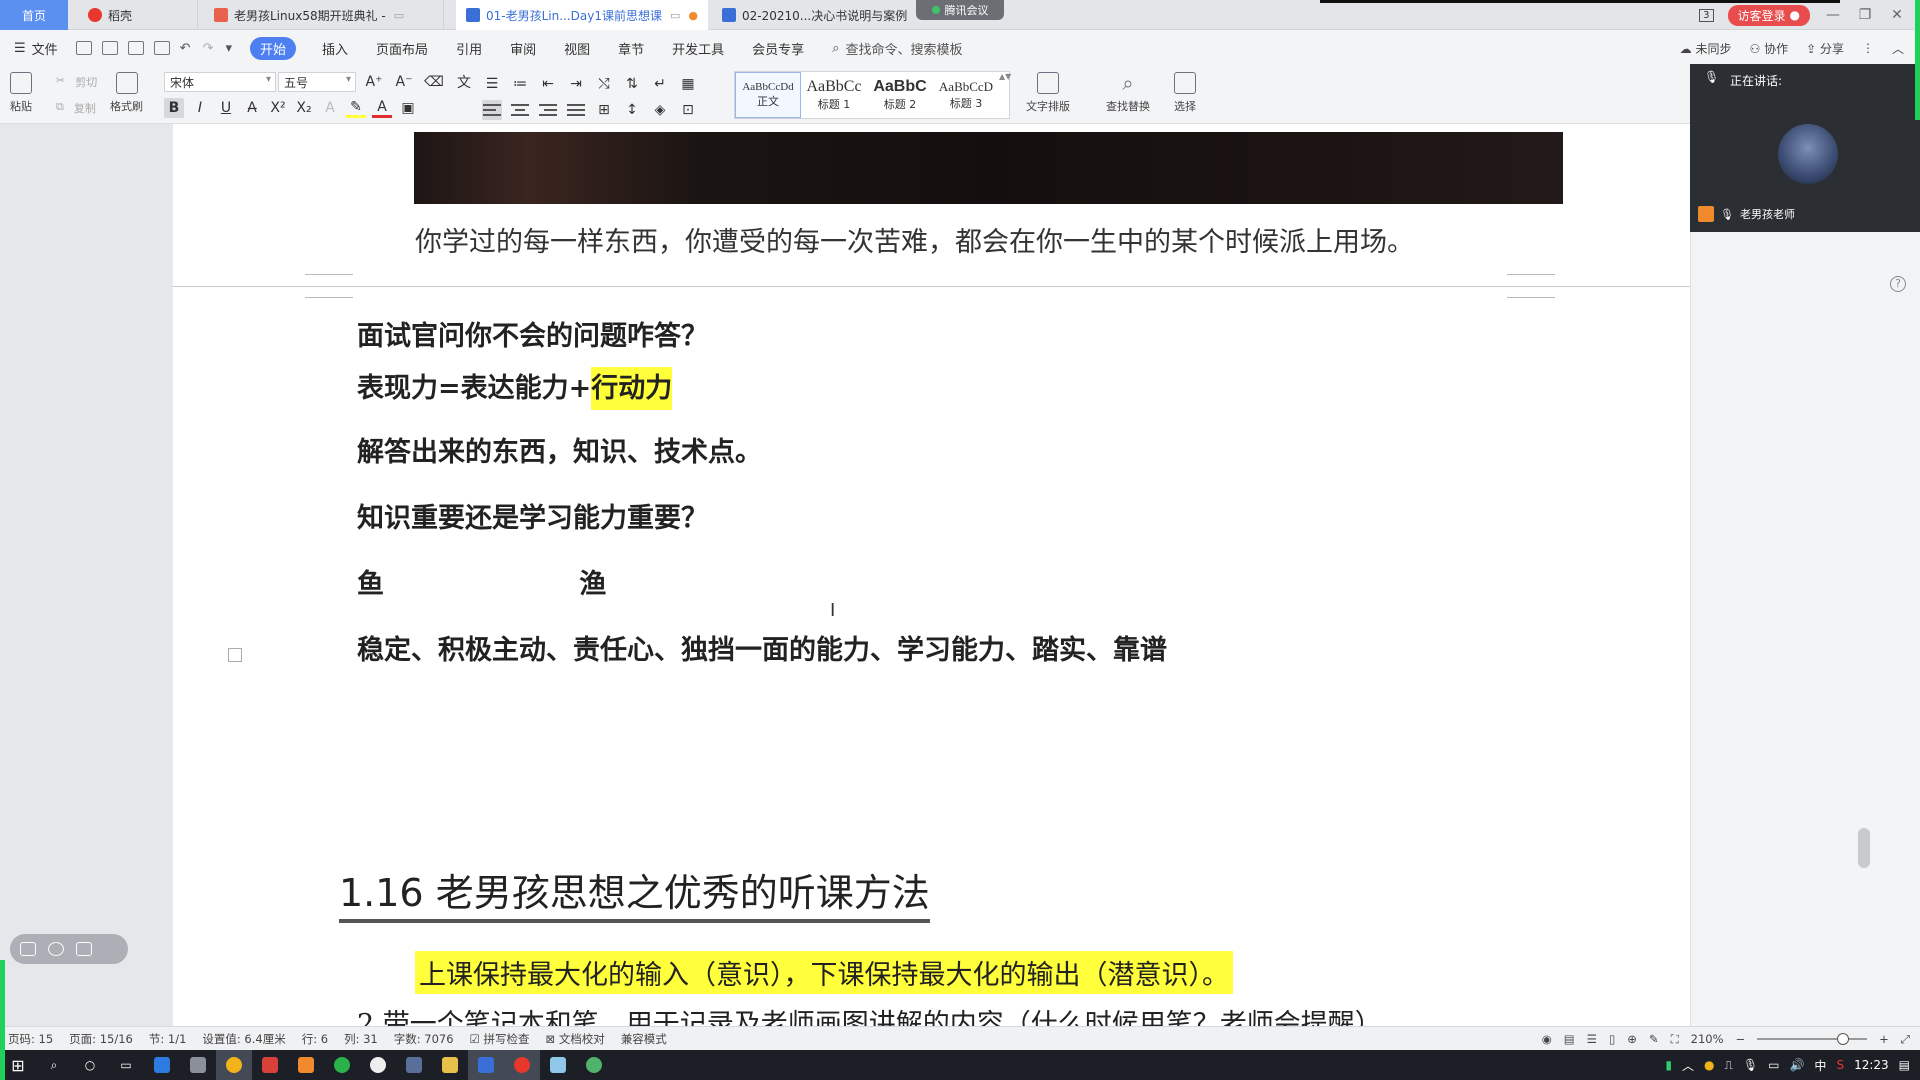 Image resolution: width=1920 pixels, height=1080 pixels. Describe the element at coordinates (1773, 1065) in the screenshot. I see `display-icon: ▭` at that location.